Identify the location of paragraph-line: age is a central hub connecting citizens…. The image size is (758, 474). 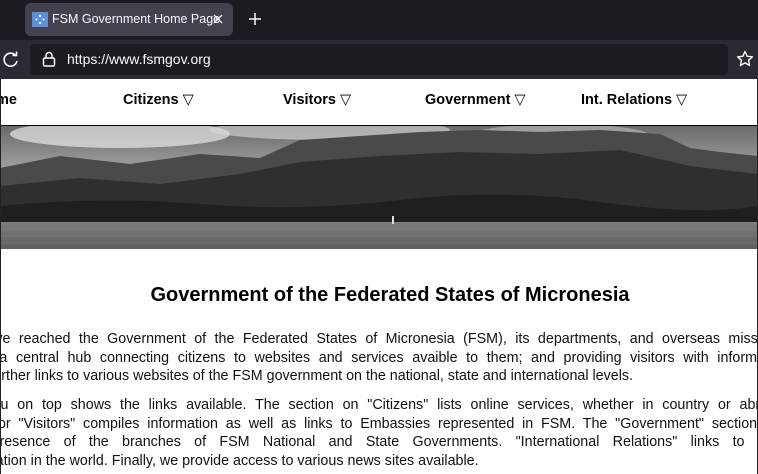
(379, 357).